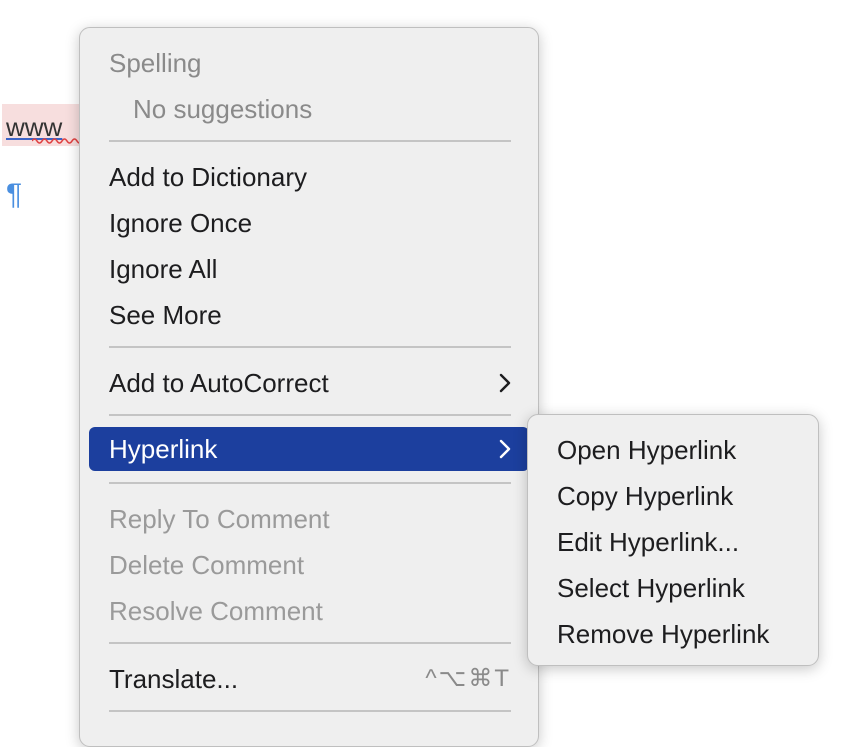 The image size is (842, 747). Describe the element at coordinates (208, 177) in the screenshot. I see `add-to-dictionary-label: Add to Dictionary` at that location.